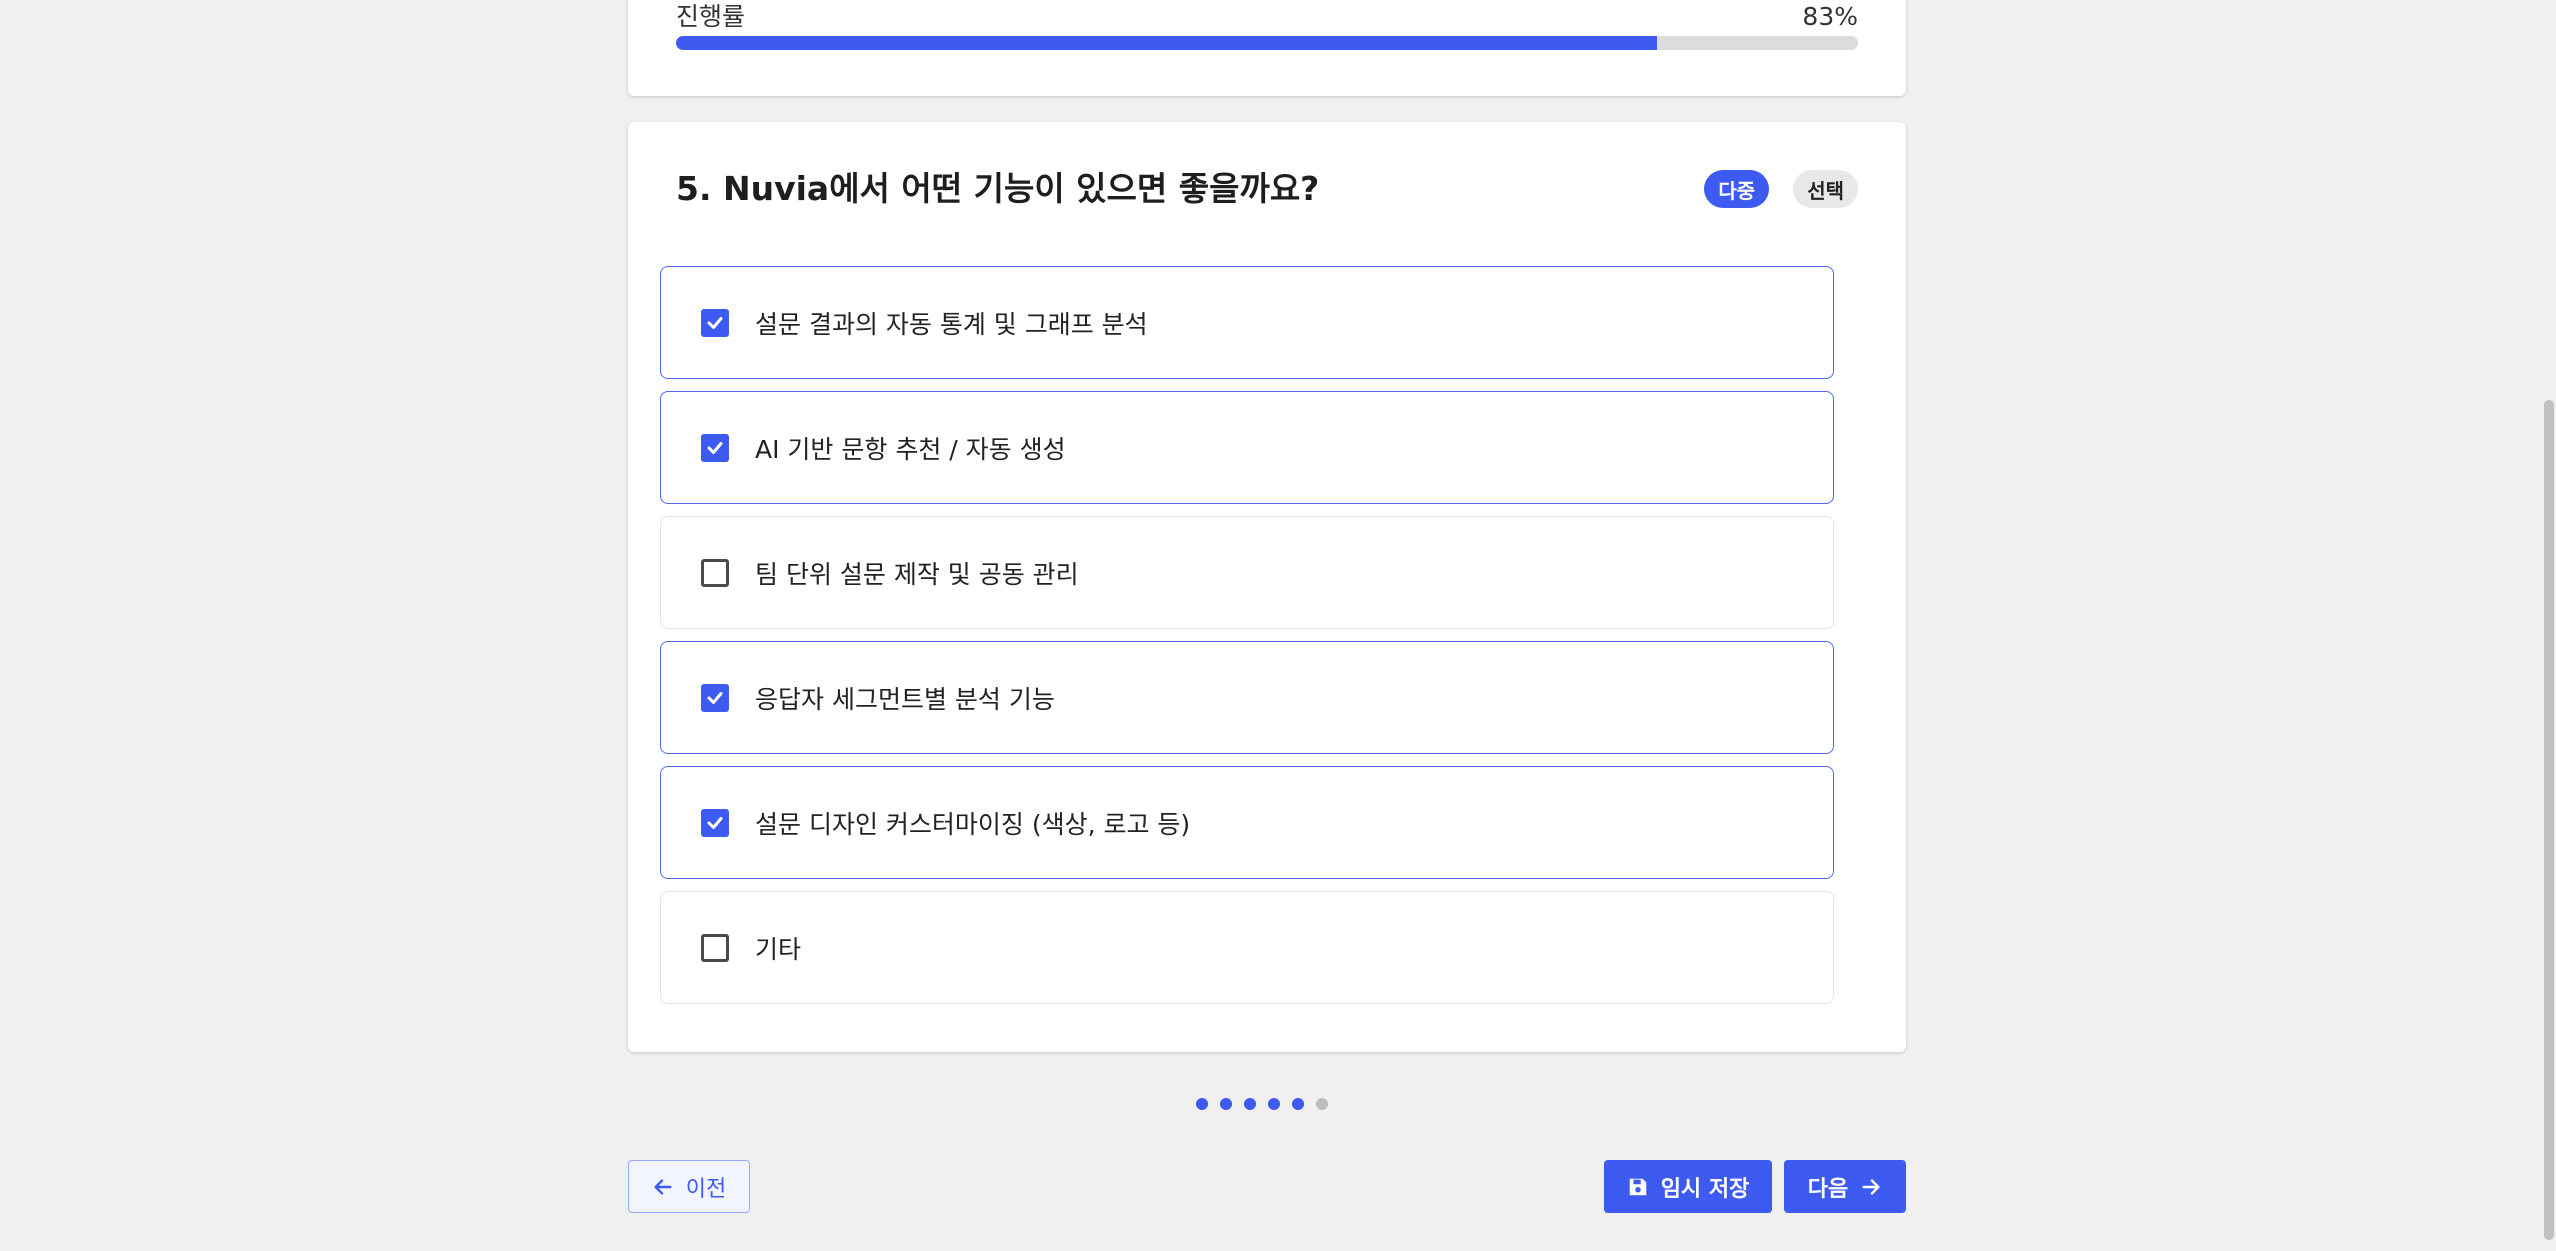 This screenshot has height=1251, width=2556. I want to click on progress-bar, so click(1267, 43).